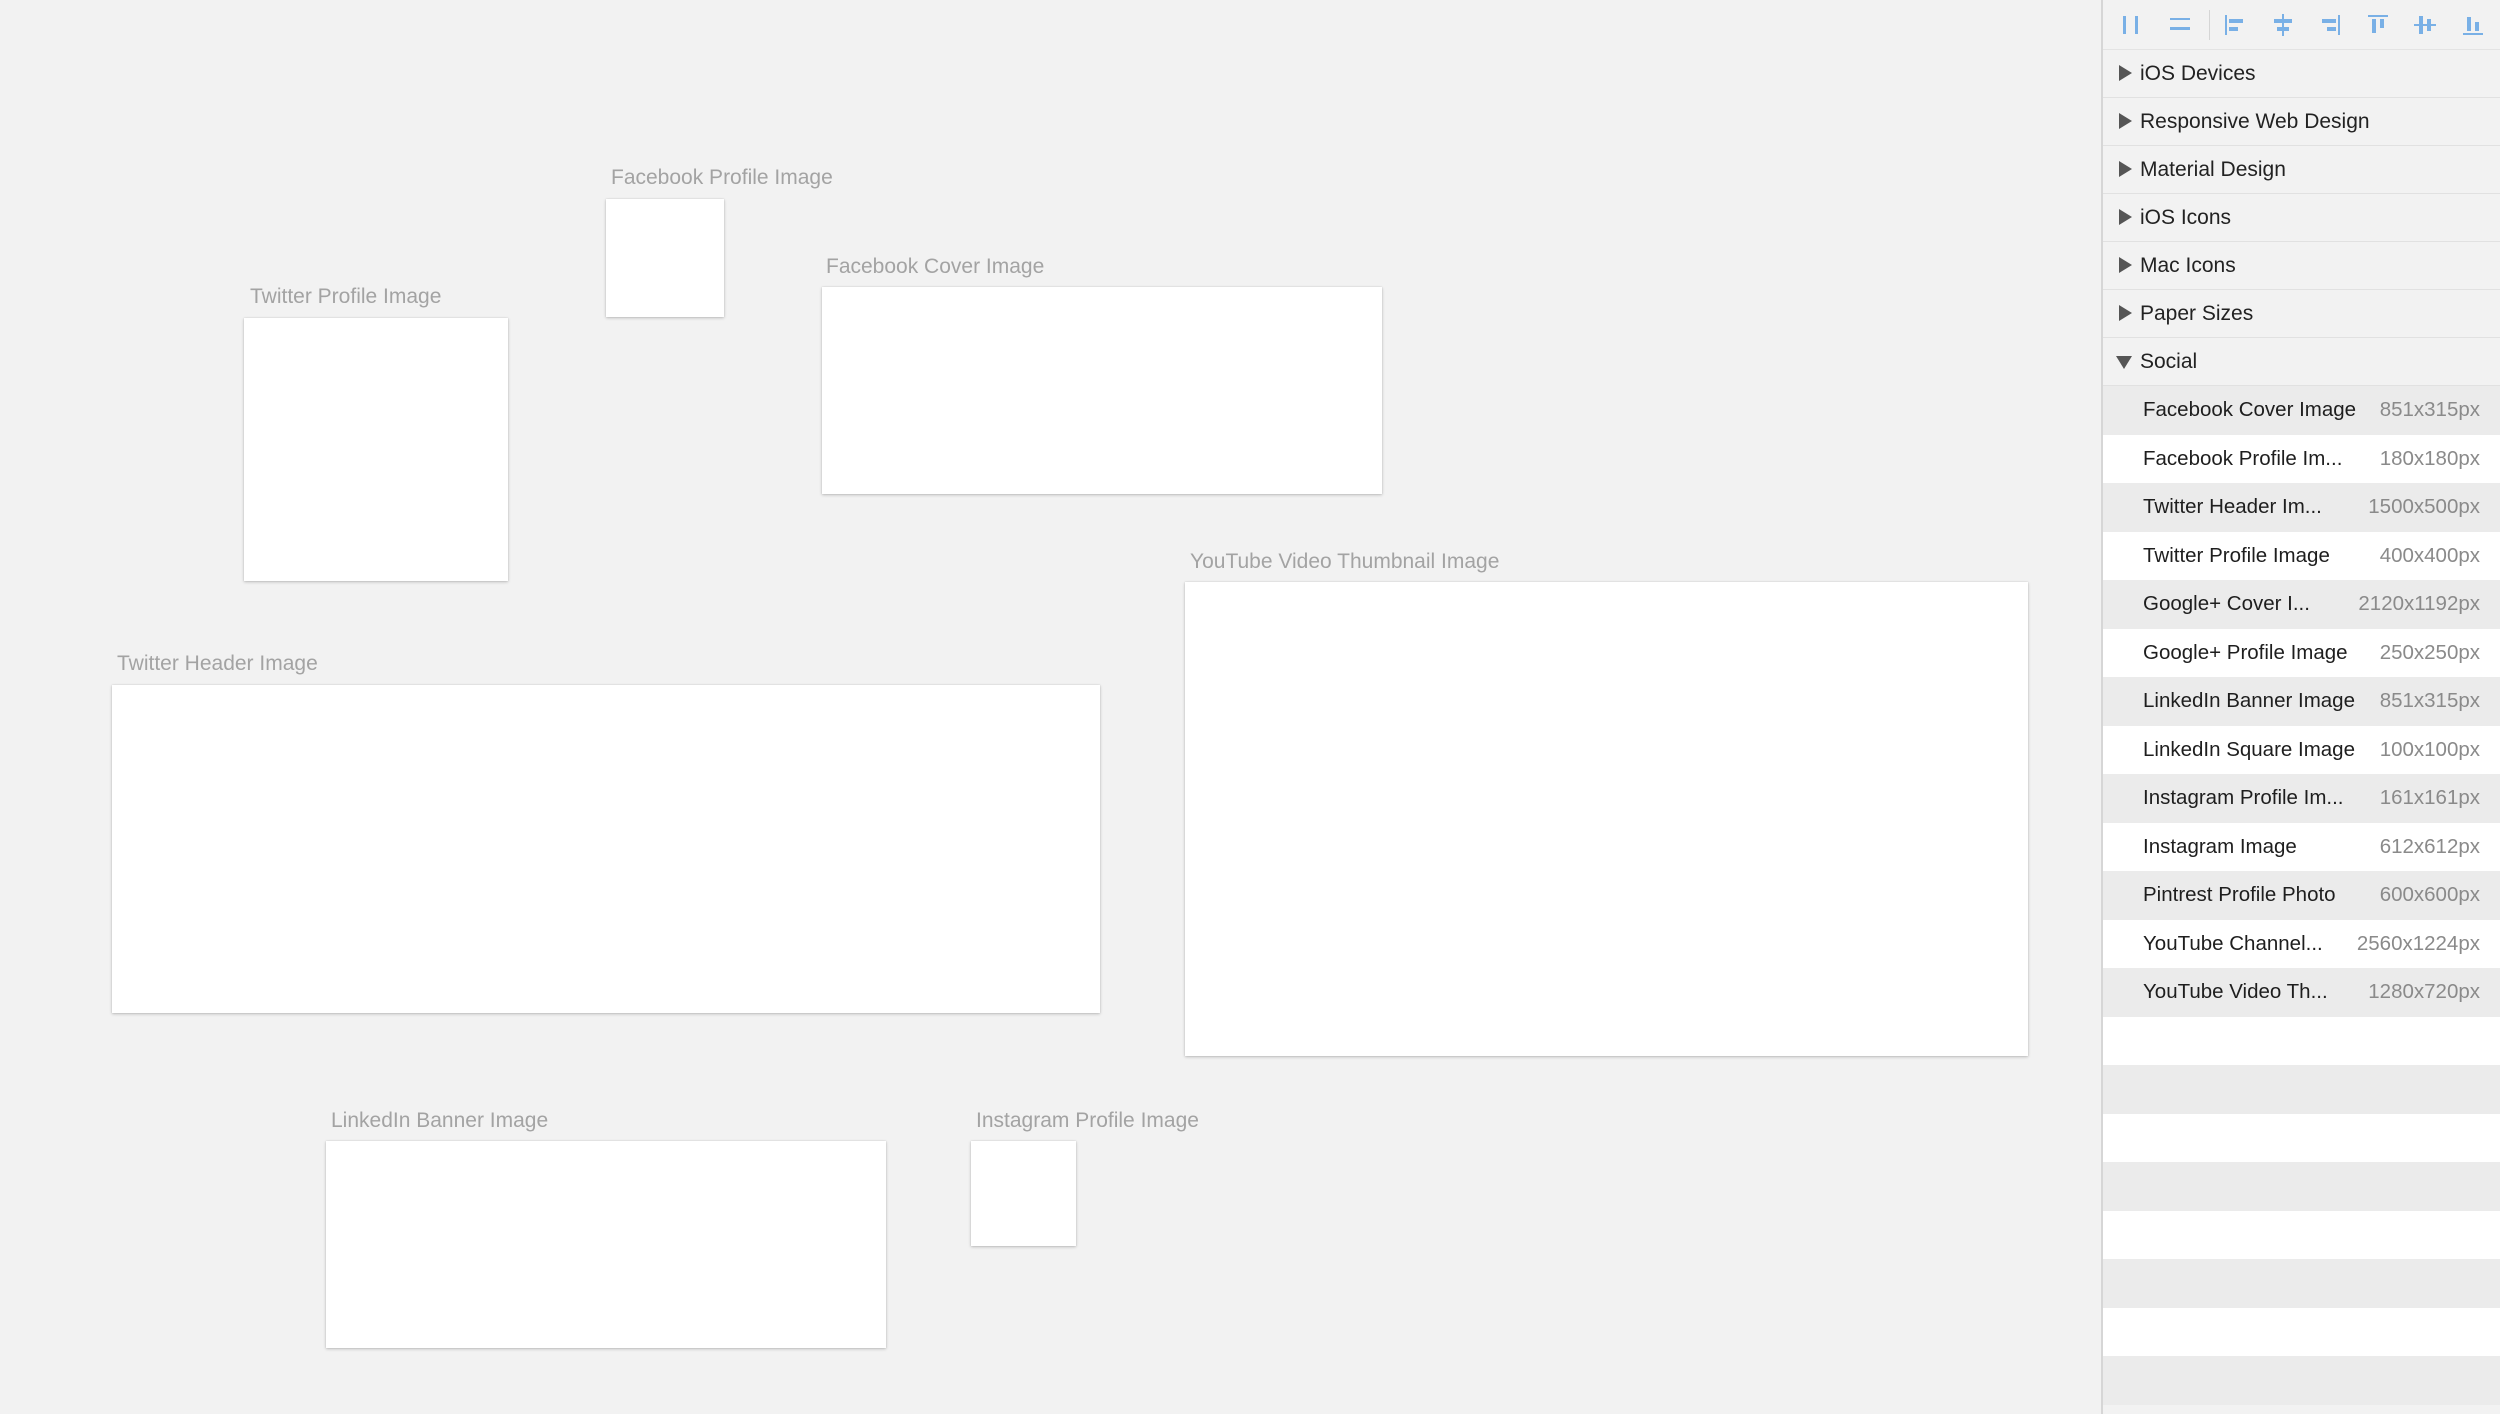  I want to click on preset-size: 400x400px, so click(2429, 555).